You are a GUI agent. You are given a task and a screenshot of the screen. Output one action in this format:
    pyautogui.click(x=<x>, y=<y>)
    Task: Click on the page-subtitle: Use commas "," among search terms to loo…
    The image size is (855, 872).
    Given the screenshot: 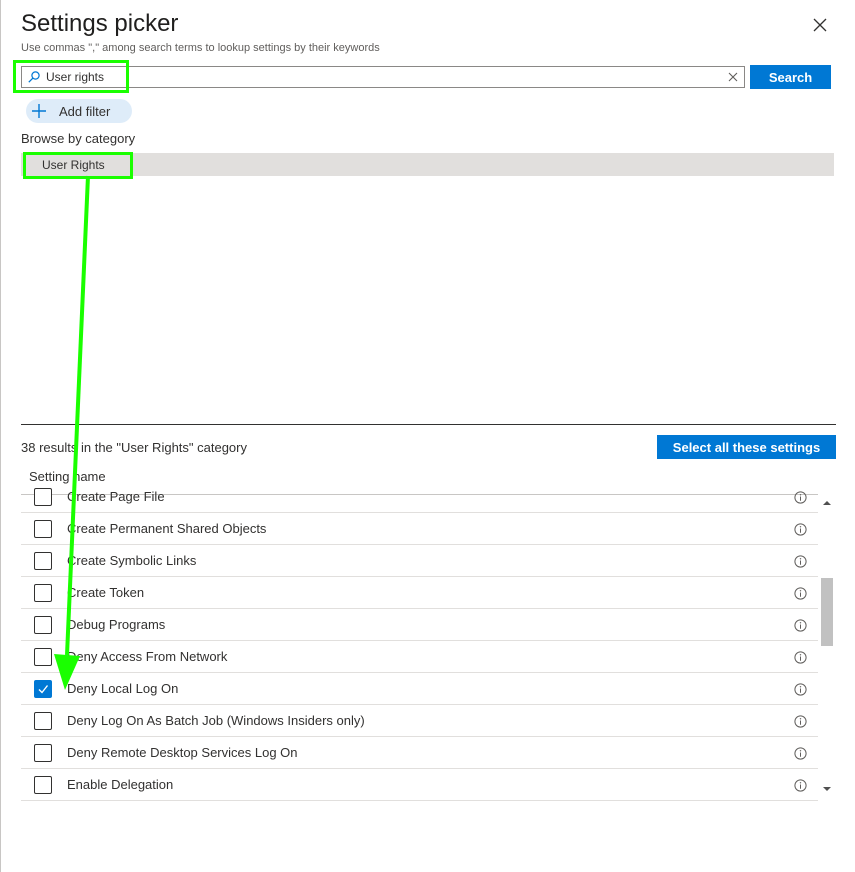 What is the action you would take?
    pyautogui.click(x=200, y=48)
    